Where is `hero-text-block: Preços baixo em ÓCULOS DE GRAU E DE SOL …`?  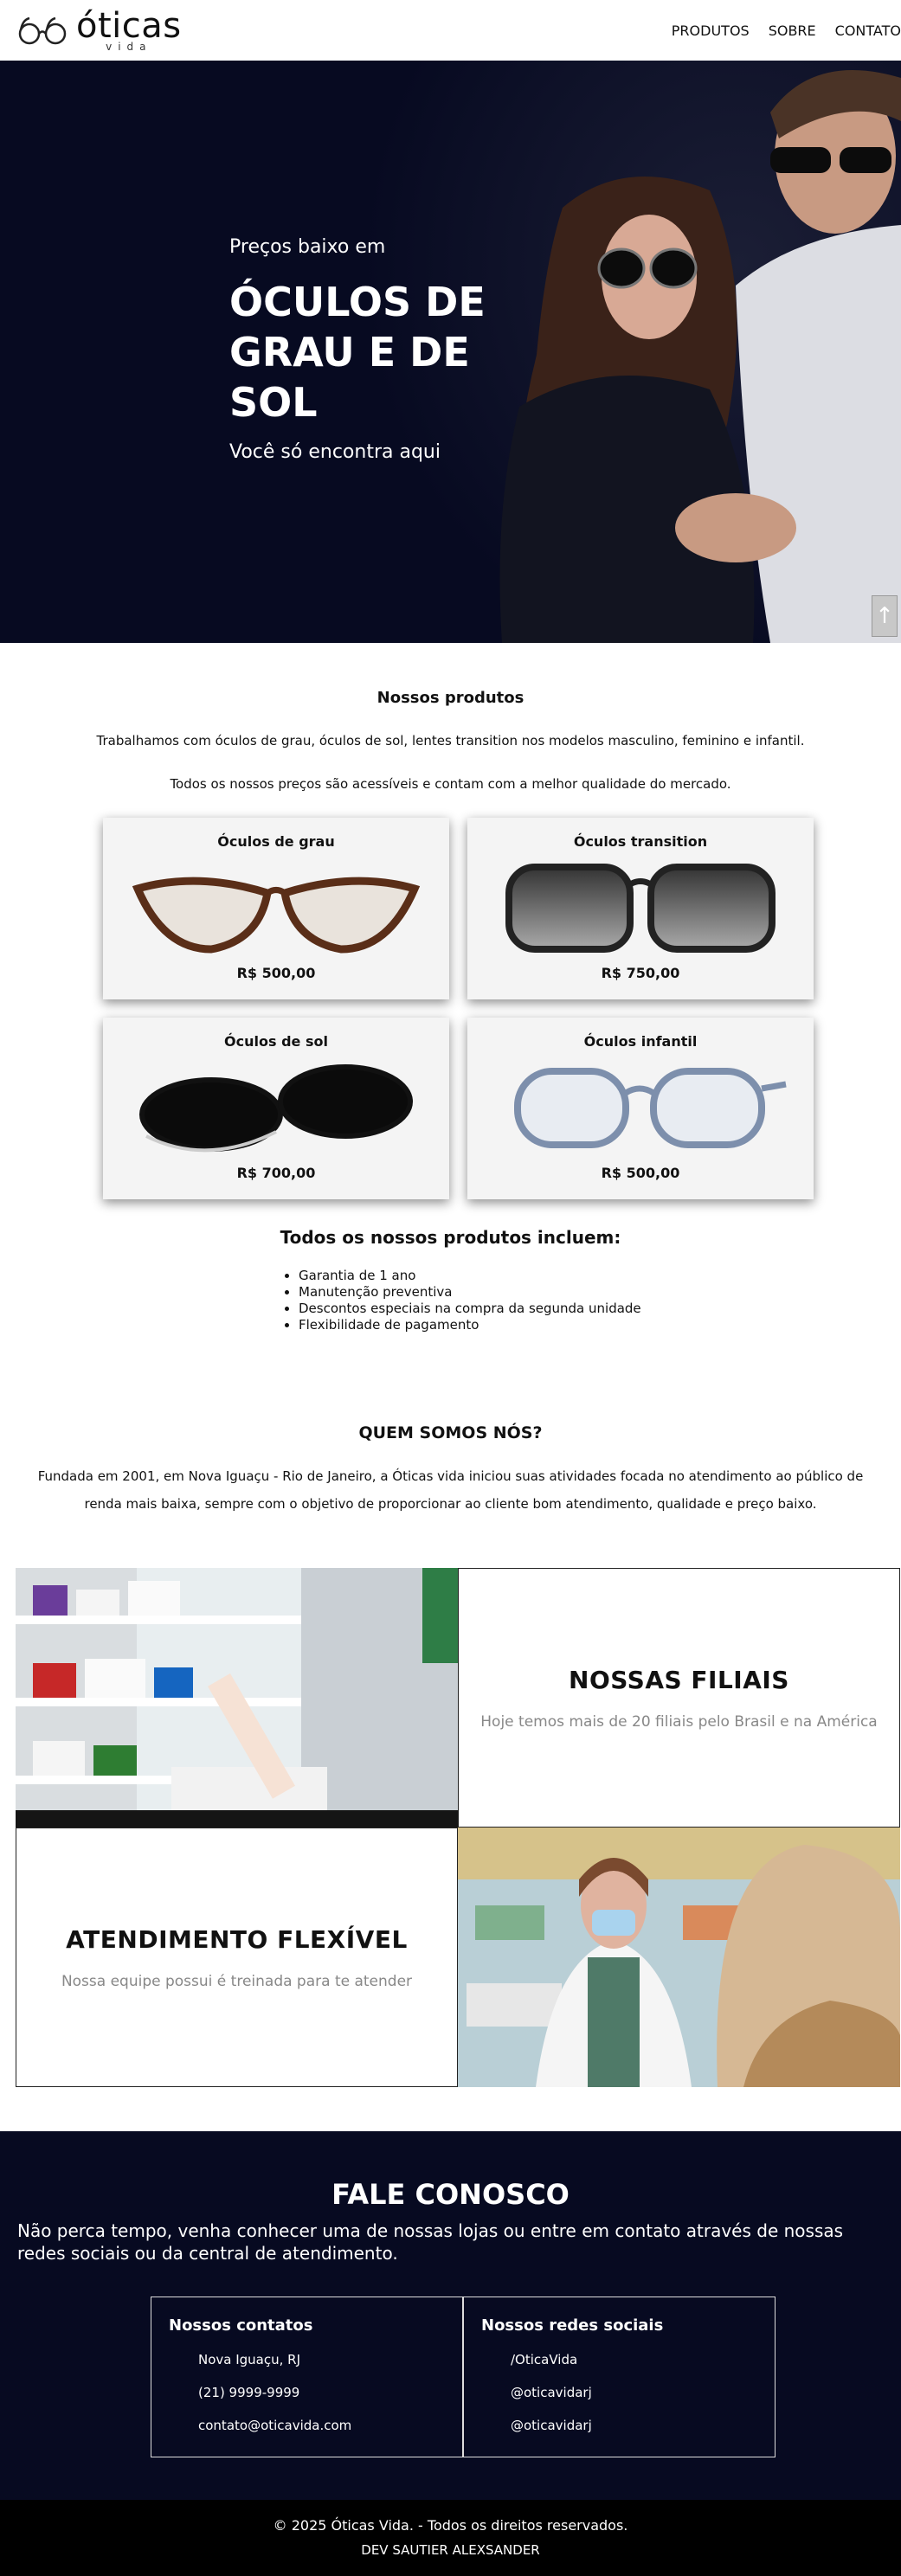
hero-text-block: Preços baixo em ÓCULOS DE GRAU E DE SOL … is located at coordinates (359, 350).